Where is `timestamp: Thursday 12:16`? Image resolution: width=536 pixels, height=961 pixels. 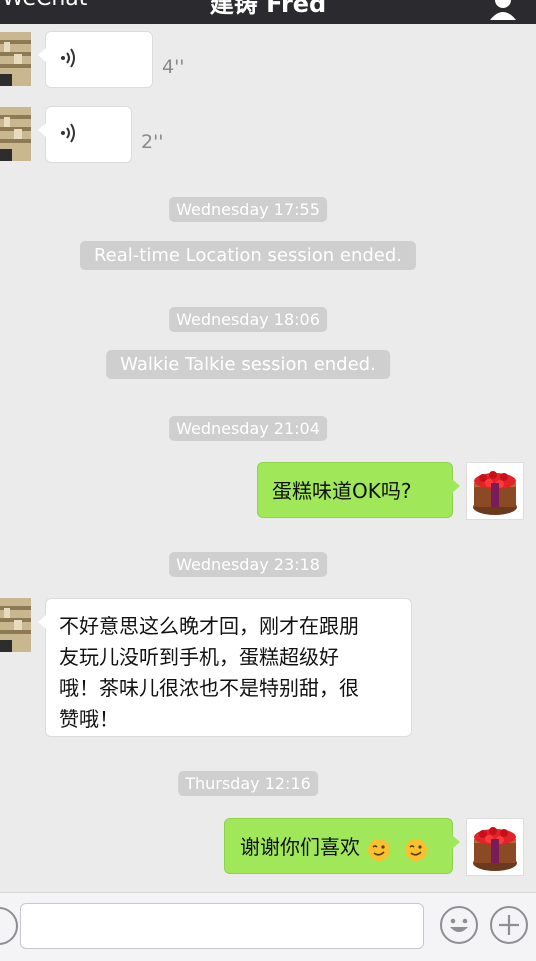
timestamp: Thursday 12:16 is located at coordinates (248, 783).